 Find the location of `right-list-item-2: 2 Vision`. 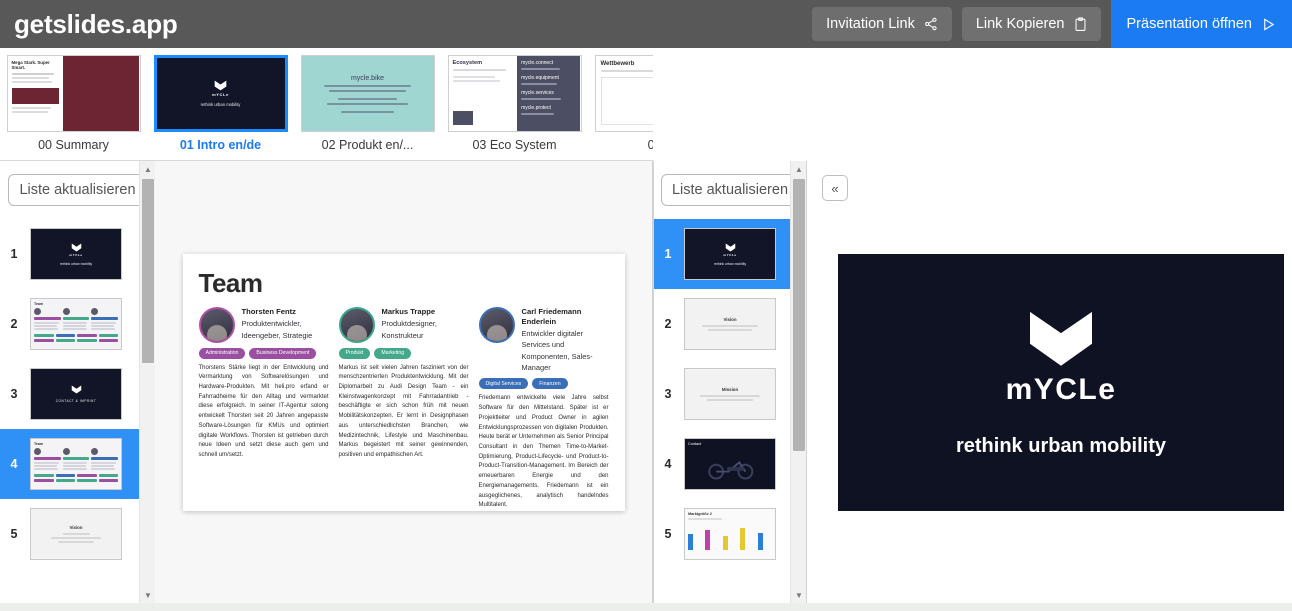

right-list-item-2: 2 Vision is located at coordinates (730, 324).